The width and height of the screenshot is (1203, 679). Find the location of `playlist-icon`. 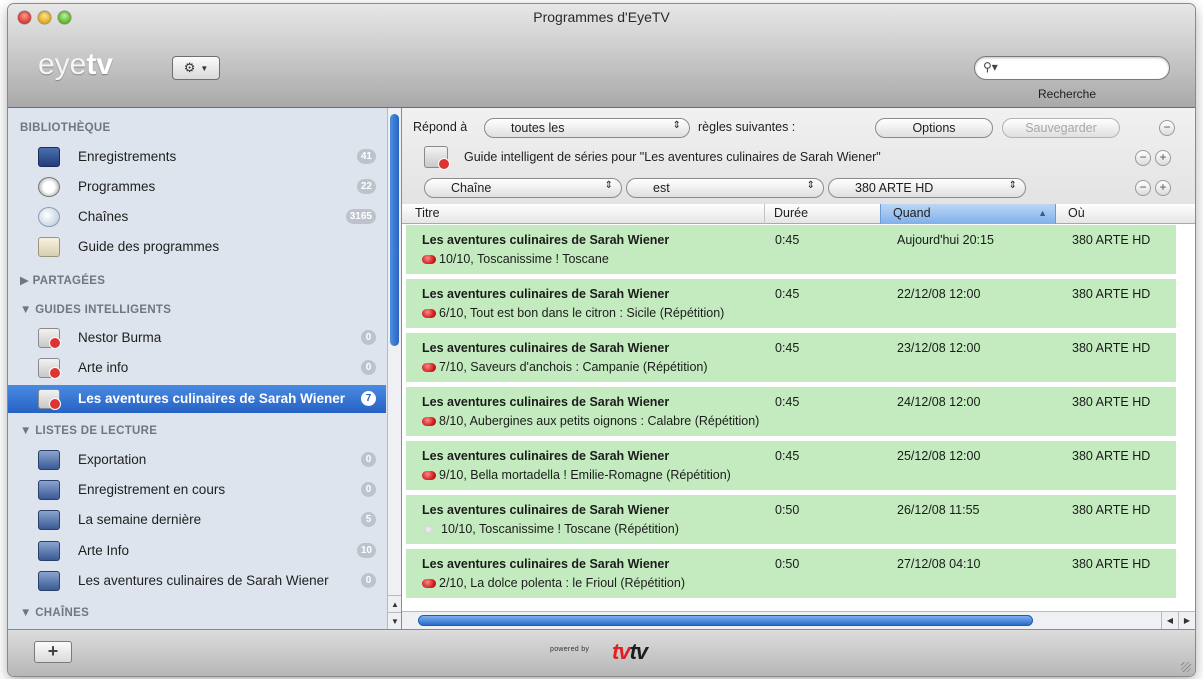

playlist-icon is located at coordinates (49, 581).